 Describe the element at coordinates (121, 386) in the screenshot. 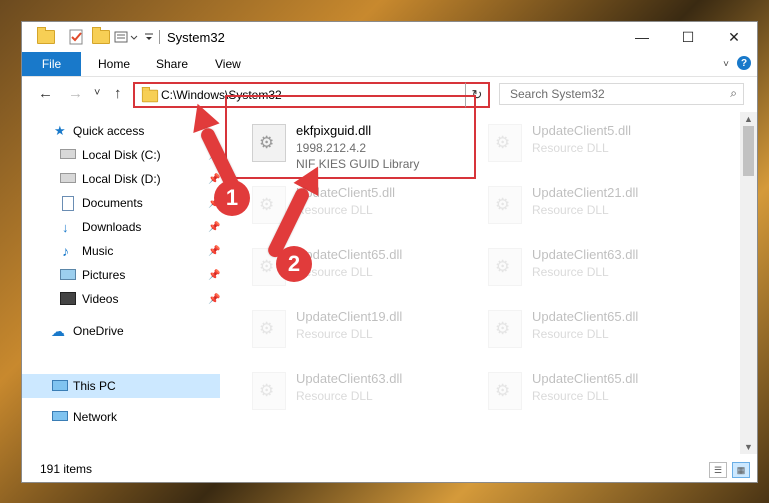

I see `sidebar-item-this-pc: This PC` at that location.